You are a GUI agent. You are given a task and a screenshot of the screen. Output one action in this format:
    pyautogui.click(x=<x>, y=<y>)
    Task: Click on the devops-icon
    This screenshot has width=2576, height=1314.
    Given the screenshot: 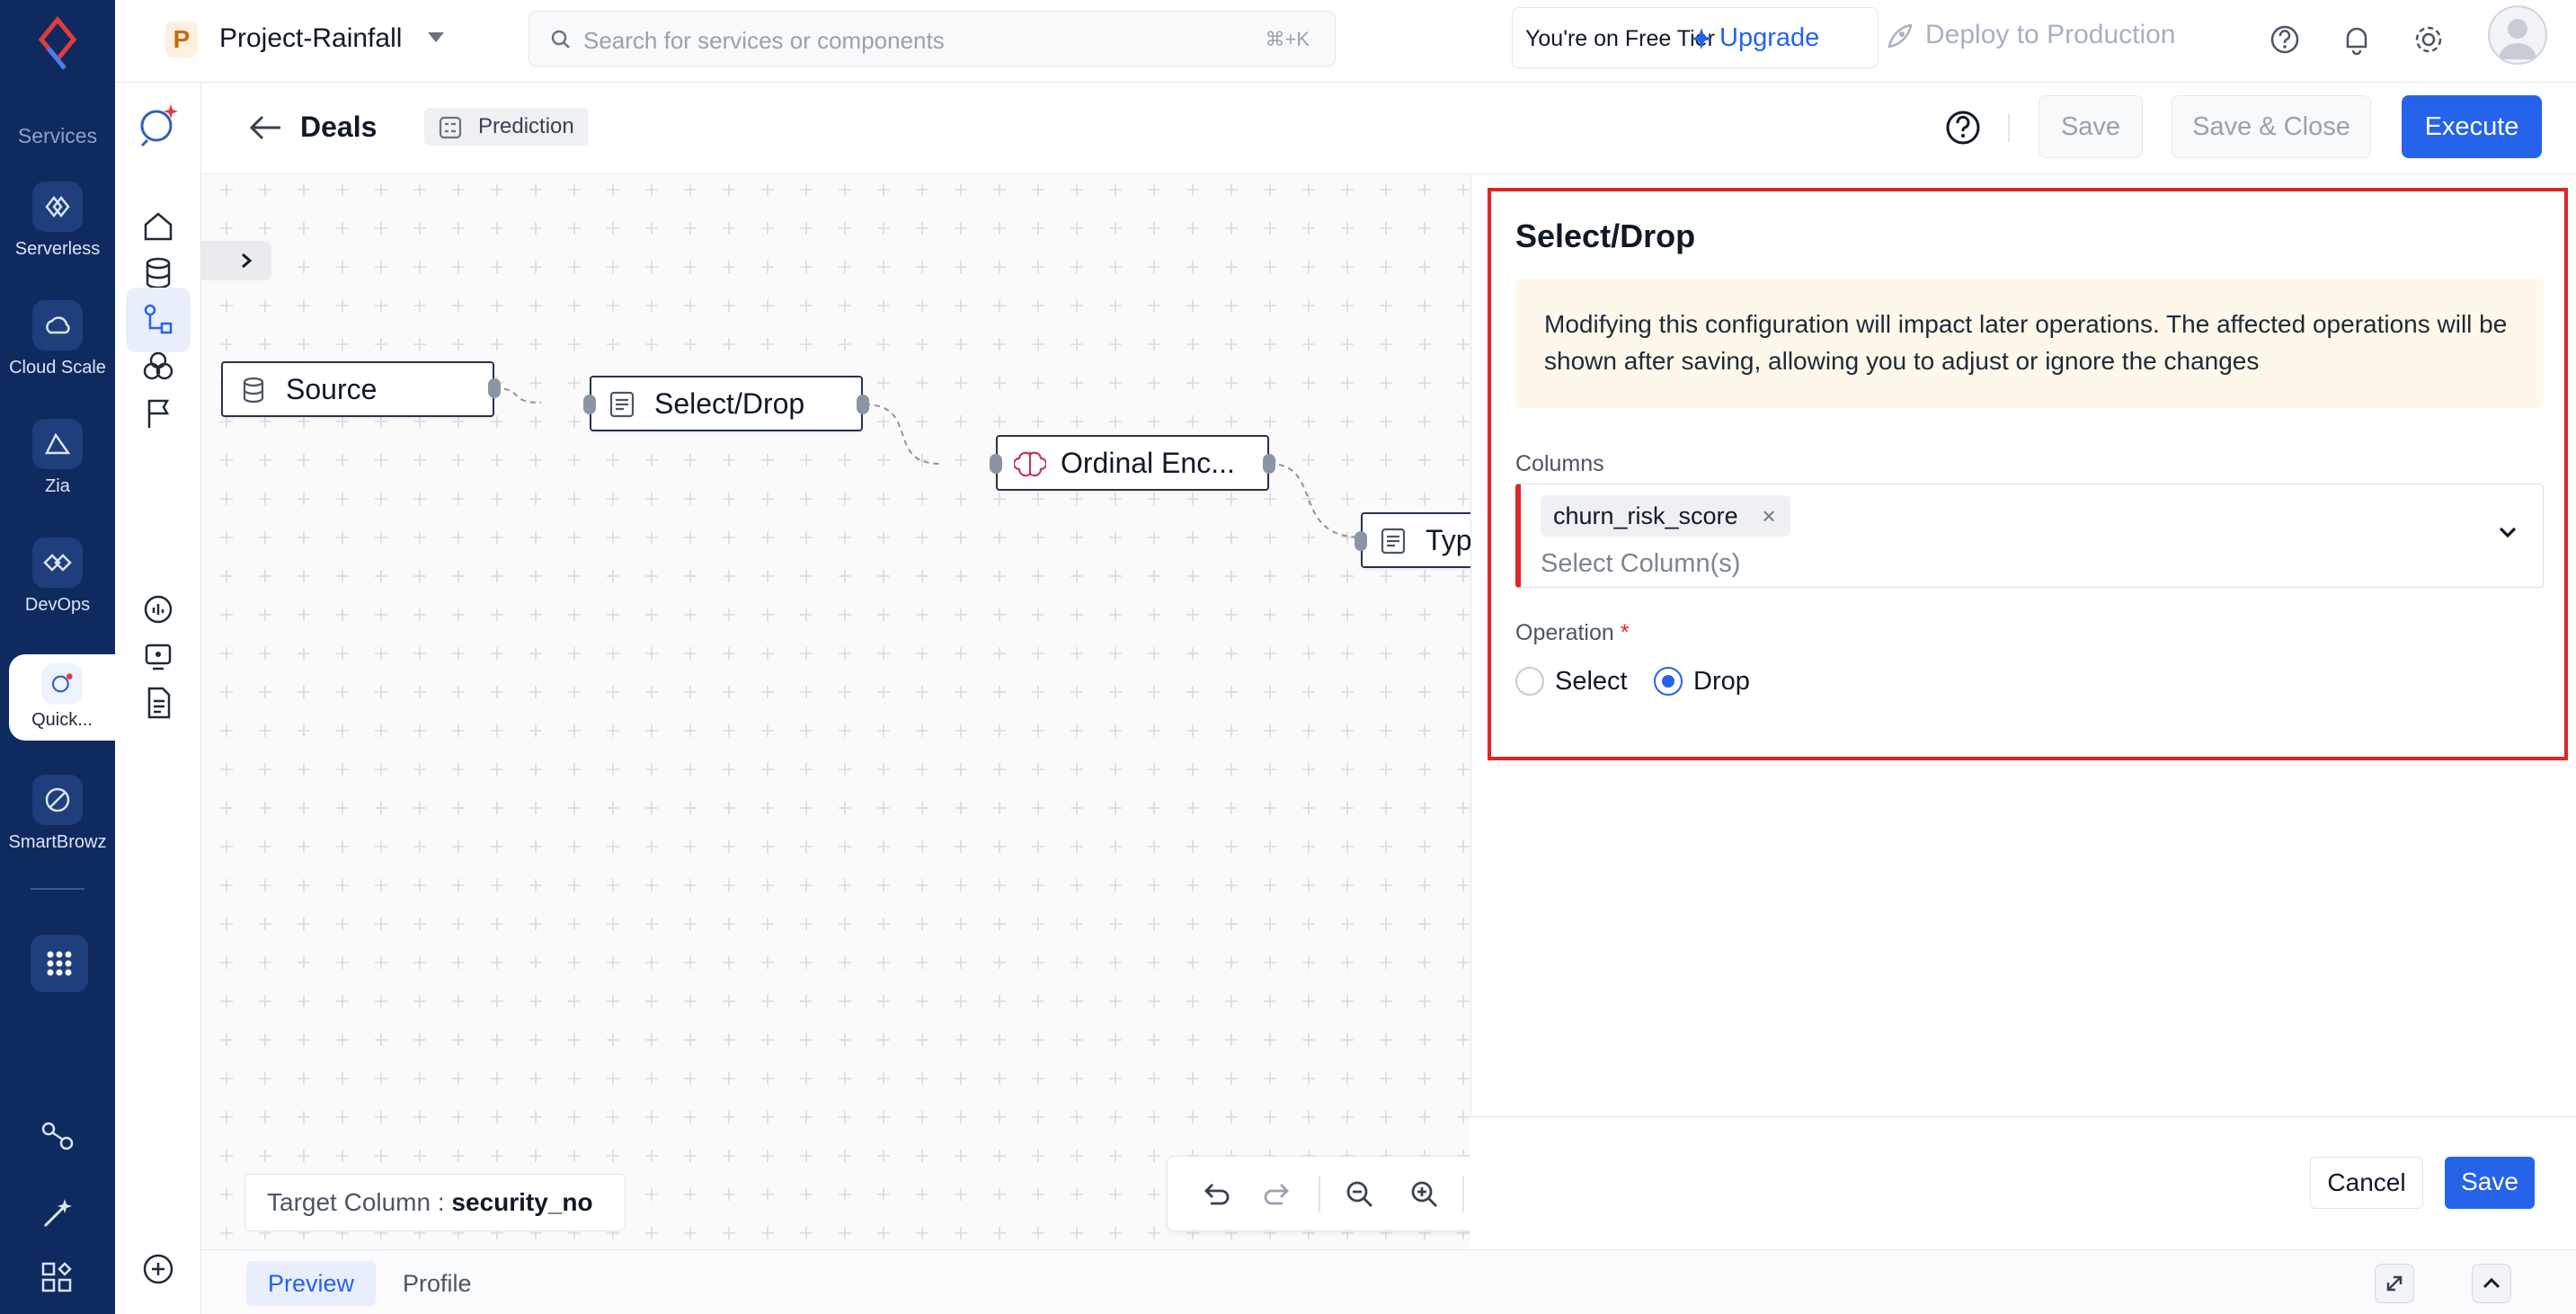 What is the action you would take?
    pyautogui.click(x=57, y=563)
    